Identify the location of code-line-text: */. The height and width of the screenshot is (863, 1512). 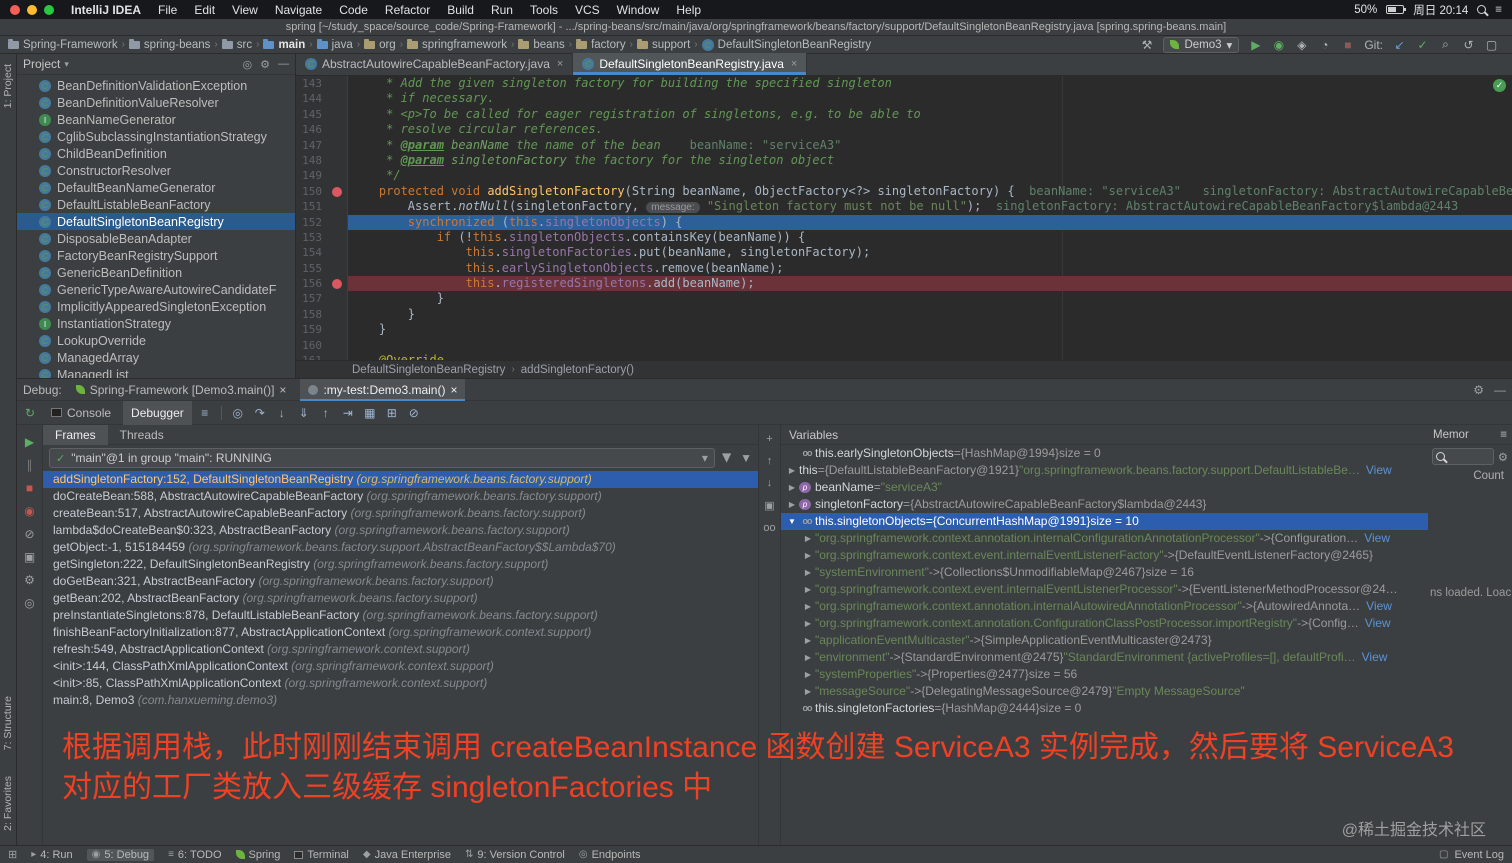
(930, 175).